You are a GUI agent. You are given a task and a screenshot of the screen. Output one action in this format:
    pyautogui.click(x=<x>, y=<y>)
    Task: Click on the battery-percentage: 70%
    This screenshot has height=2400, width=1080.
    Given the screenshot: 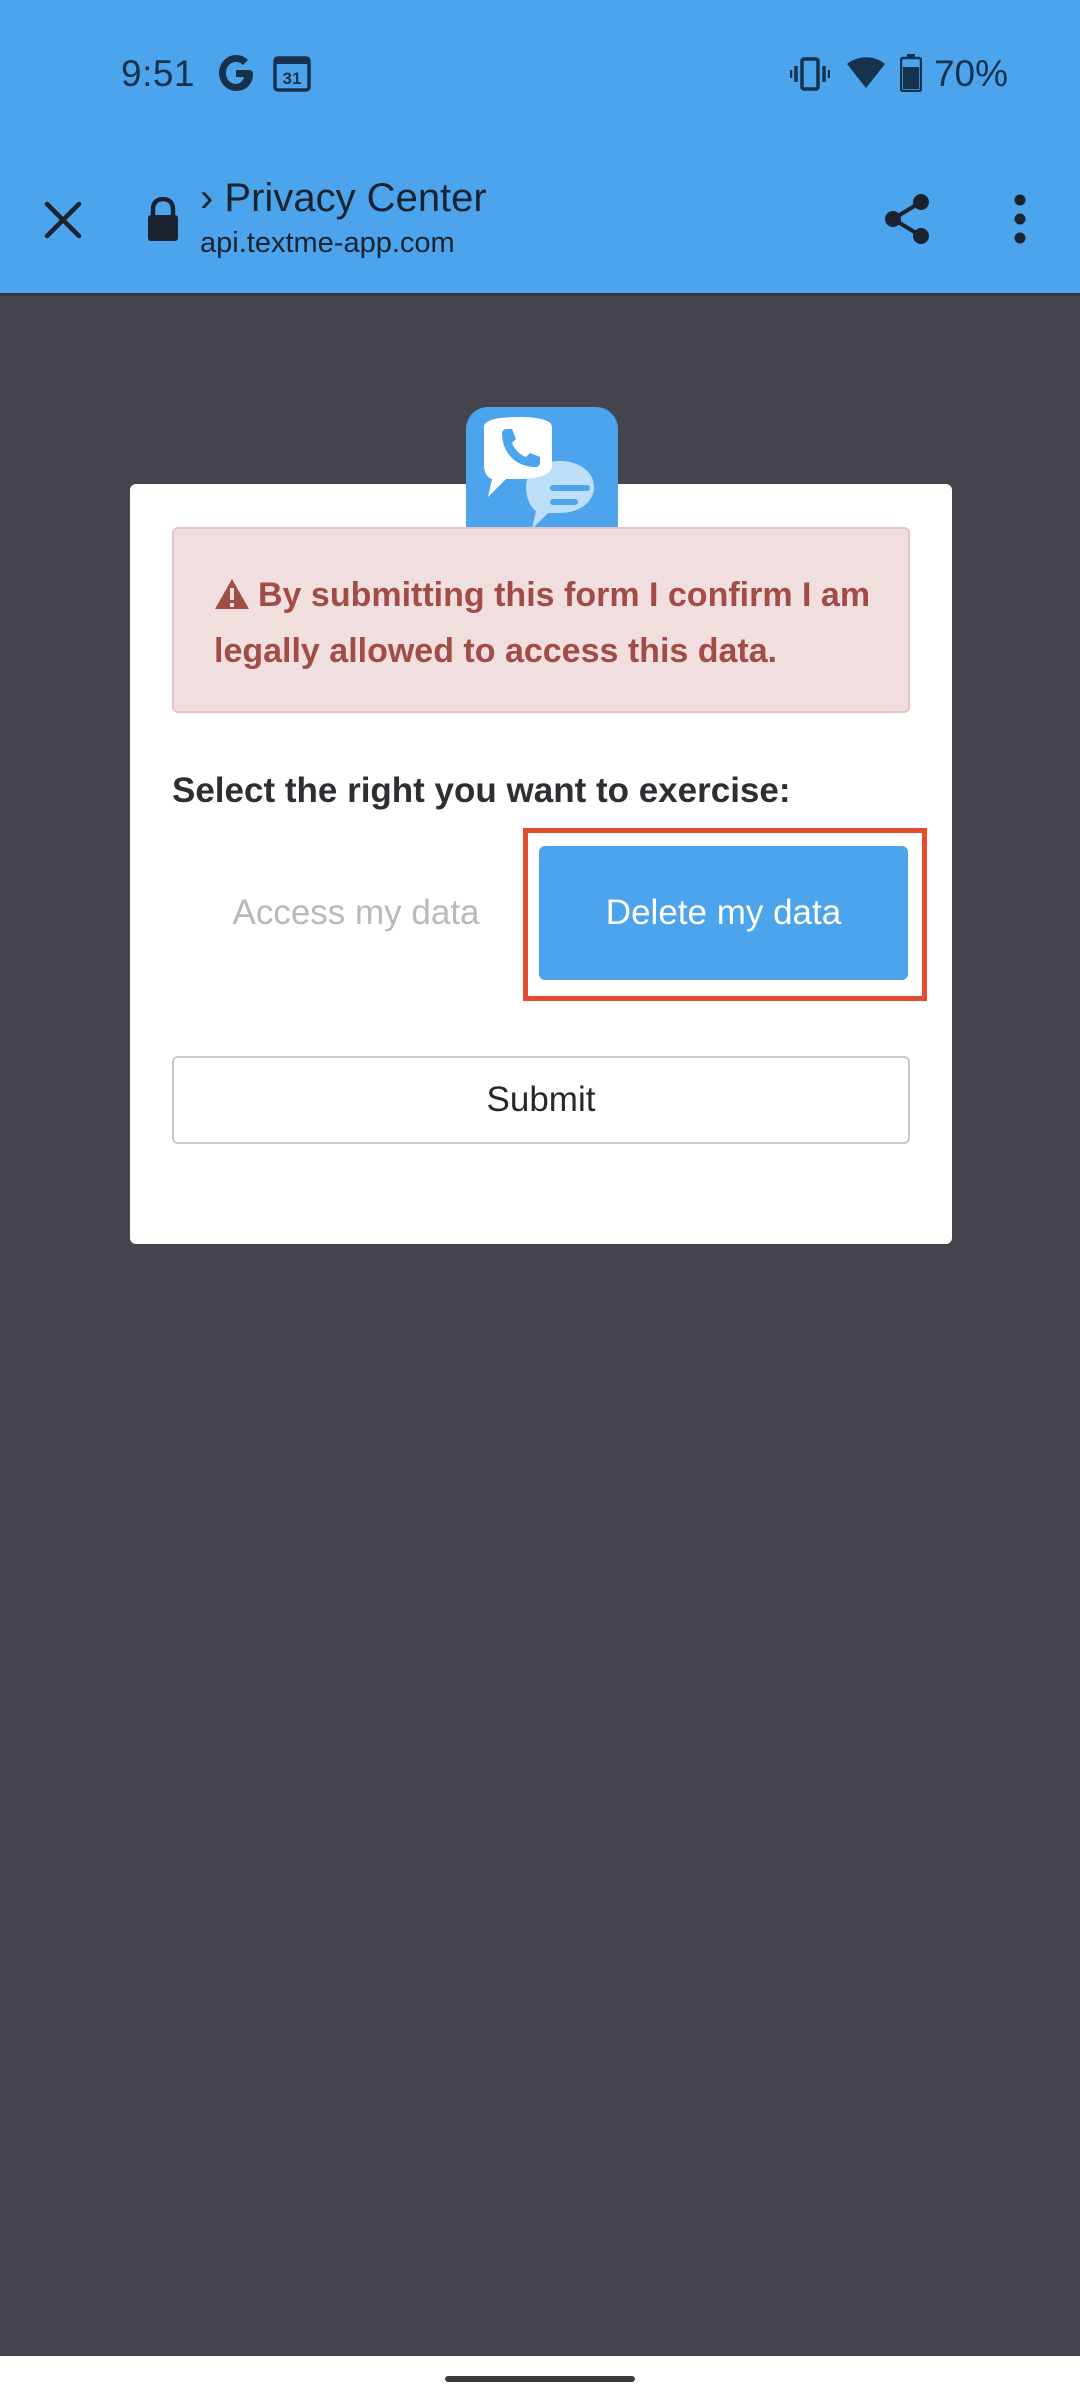 What is the action you would take?
    pyautogui.click(x=970, y=73)
    